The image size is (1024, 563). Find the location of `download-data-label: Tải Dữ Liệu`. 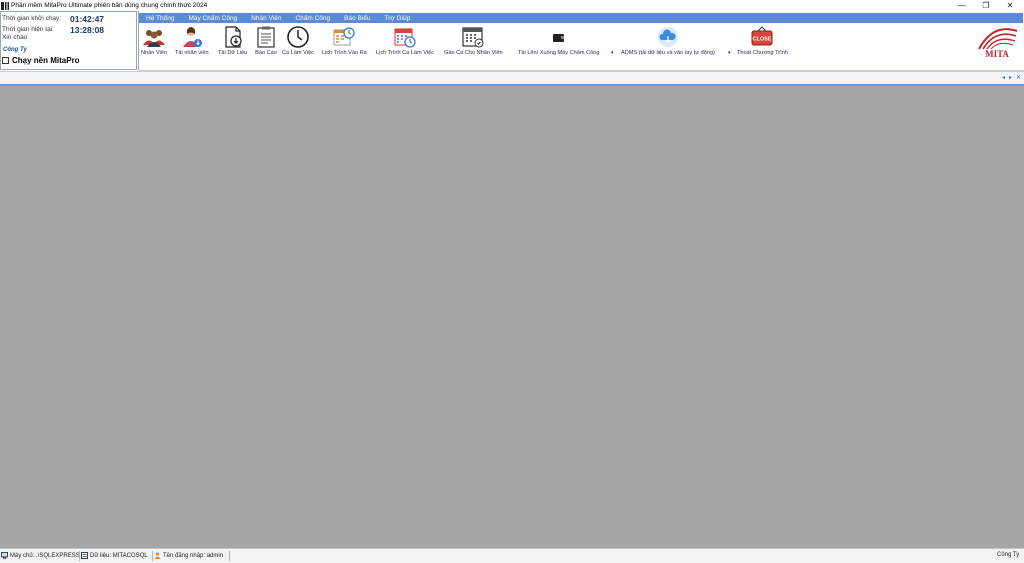

download-data-label: Tải Dữ Liệu is located at coordinates (233, 53).